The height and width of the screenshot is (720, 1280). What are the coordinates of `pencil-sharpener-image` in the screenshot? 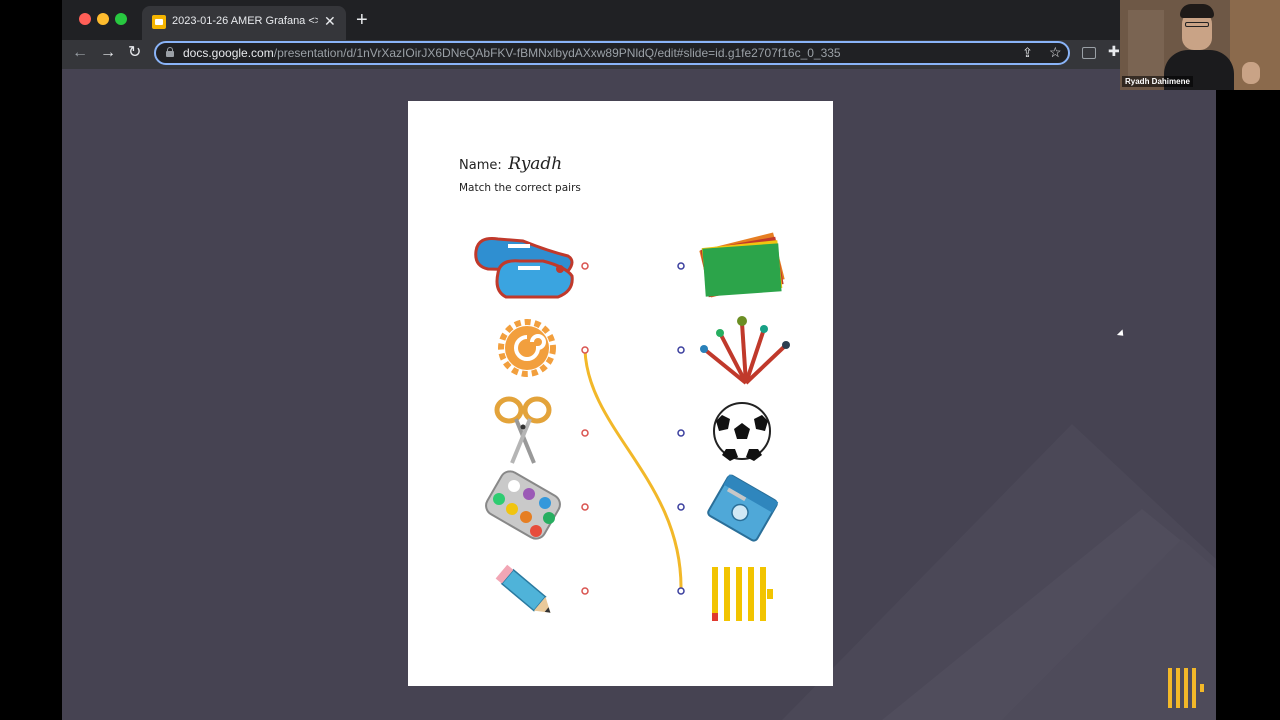 It's located at (743, 508).